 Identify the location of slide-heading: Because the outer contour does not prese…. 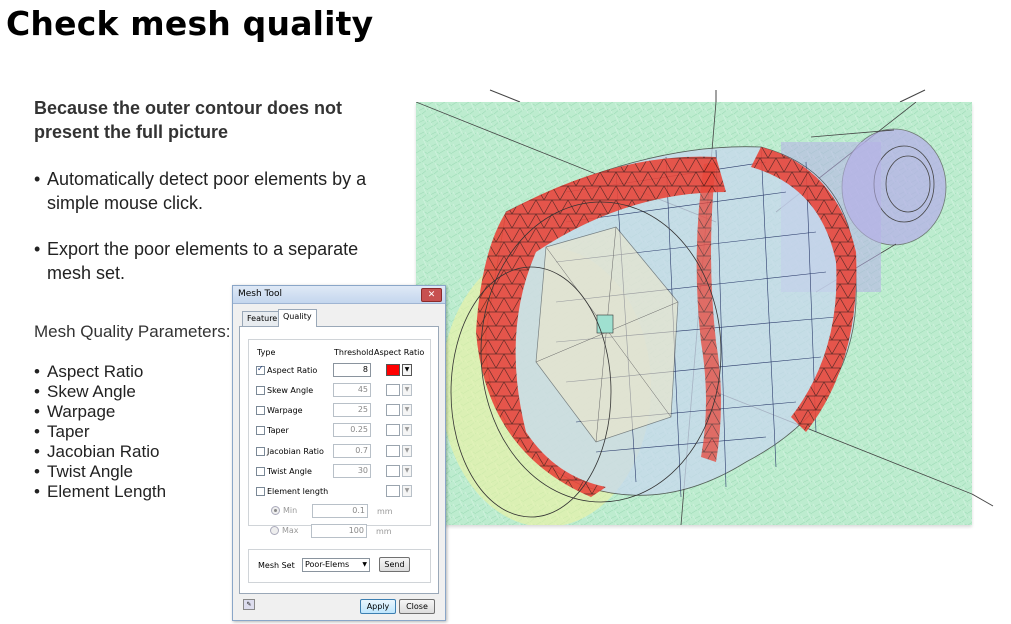
(219, 120).